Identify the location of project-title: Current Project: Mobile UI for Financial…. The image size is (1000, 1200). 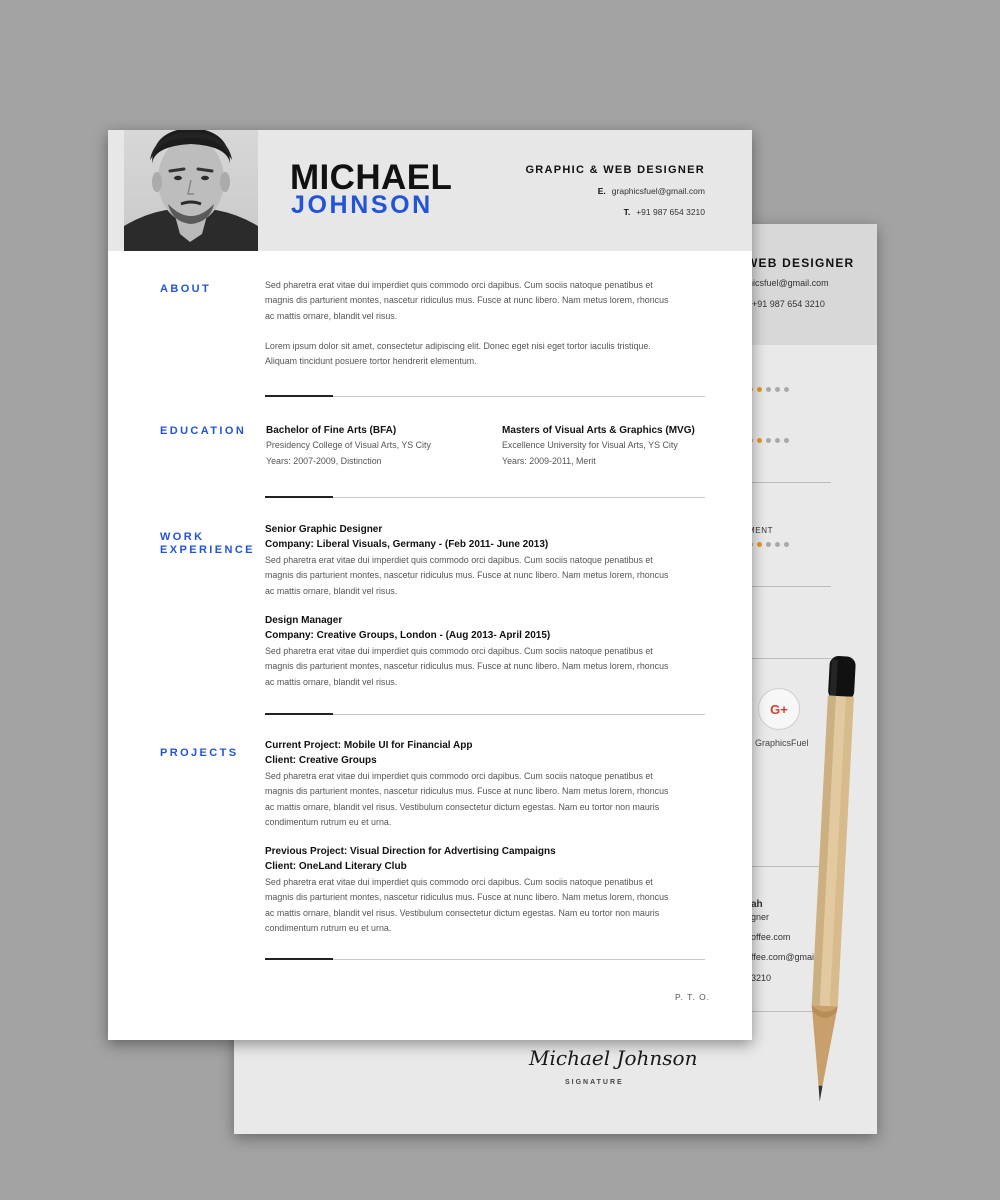
(369, 745).